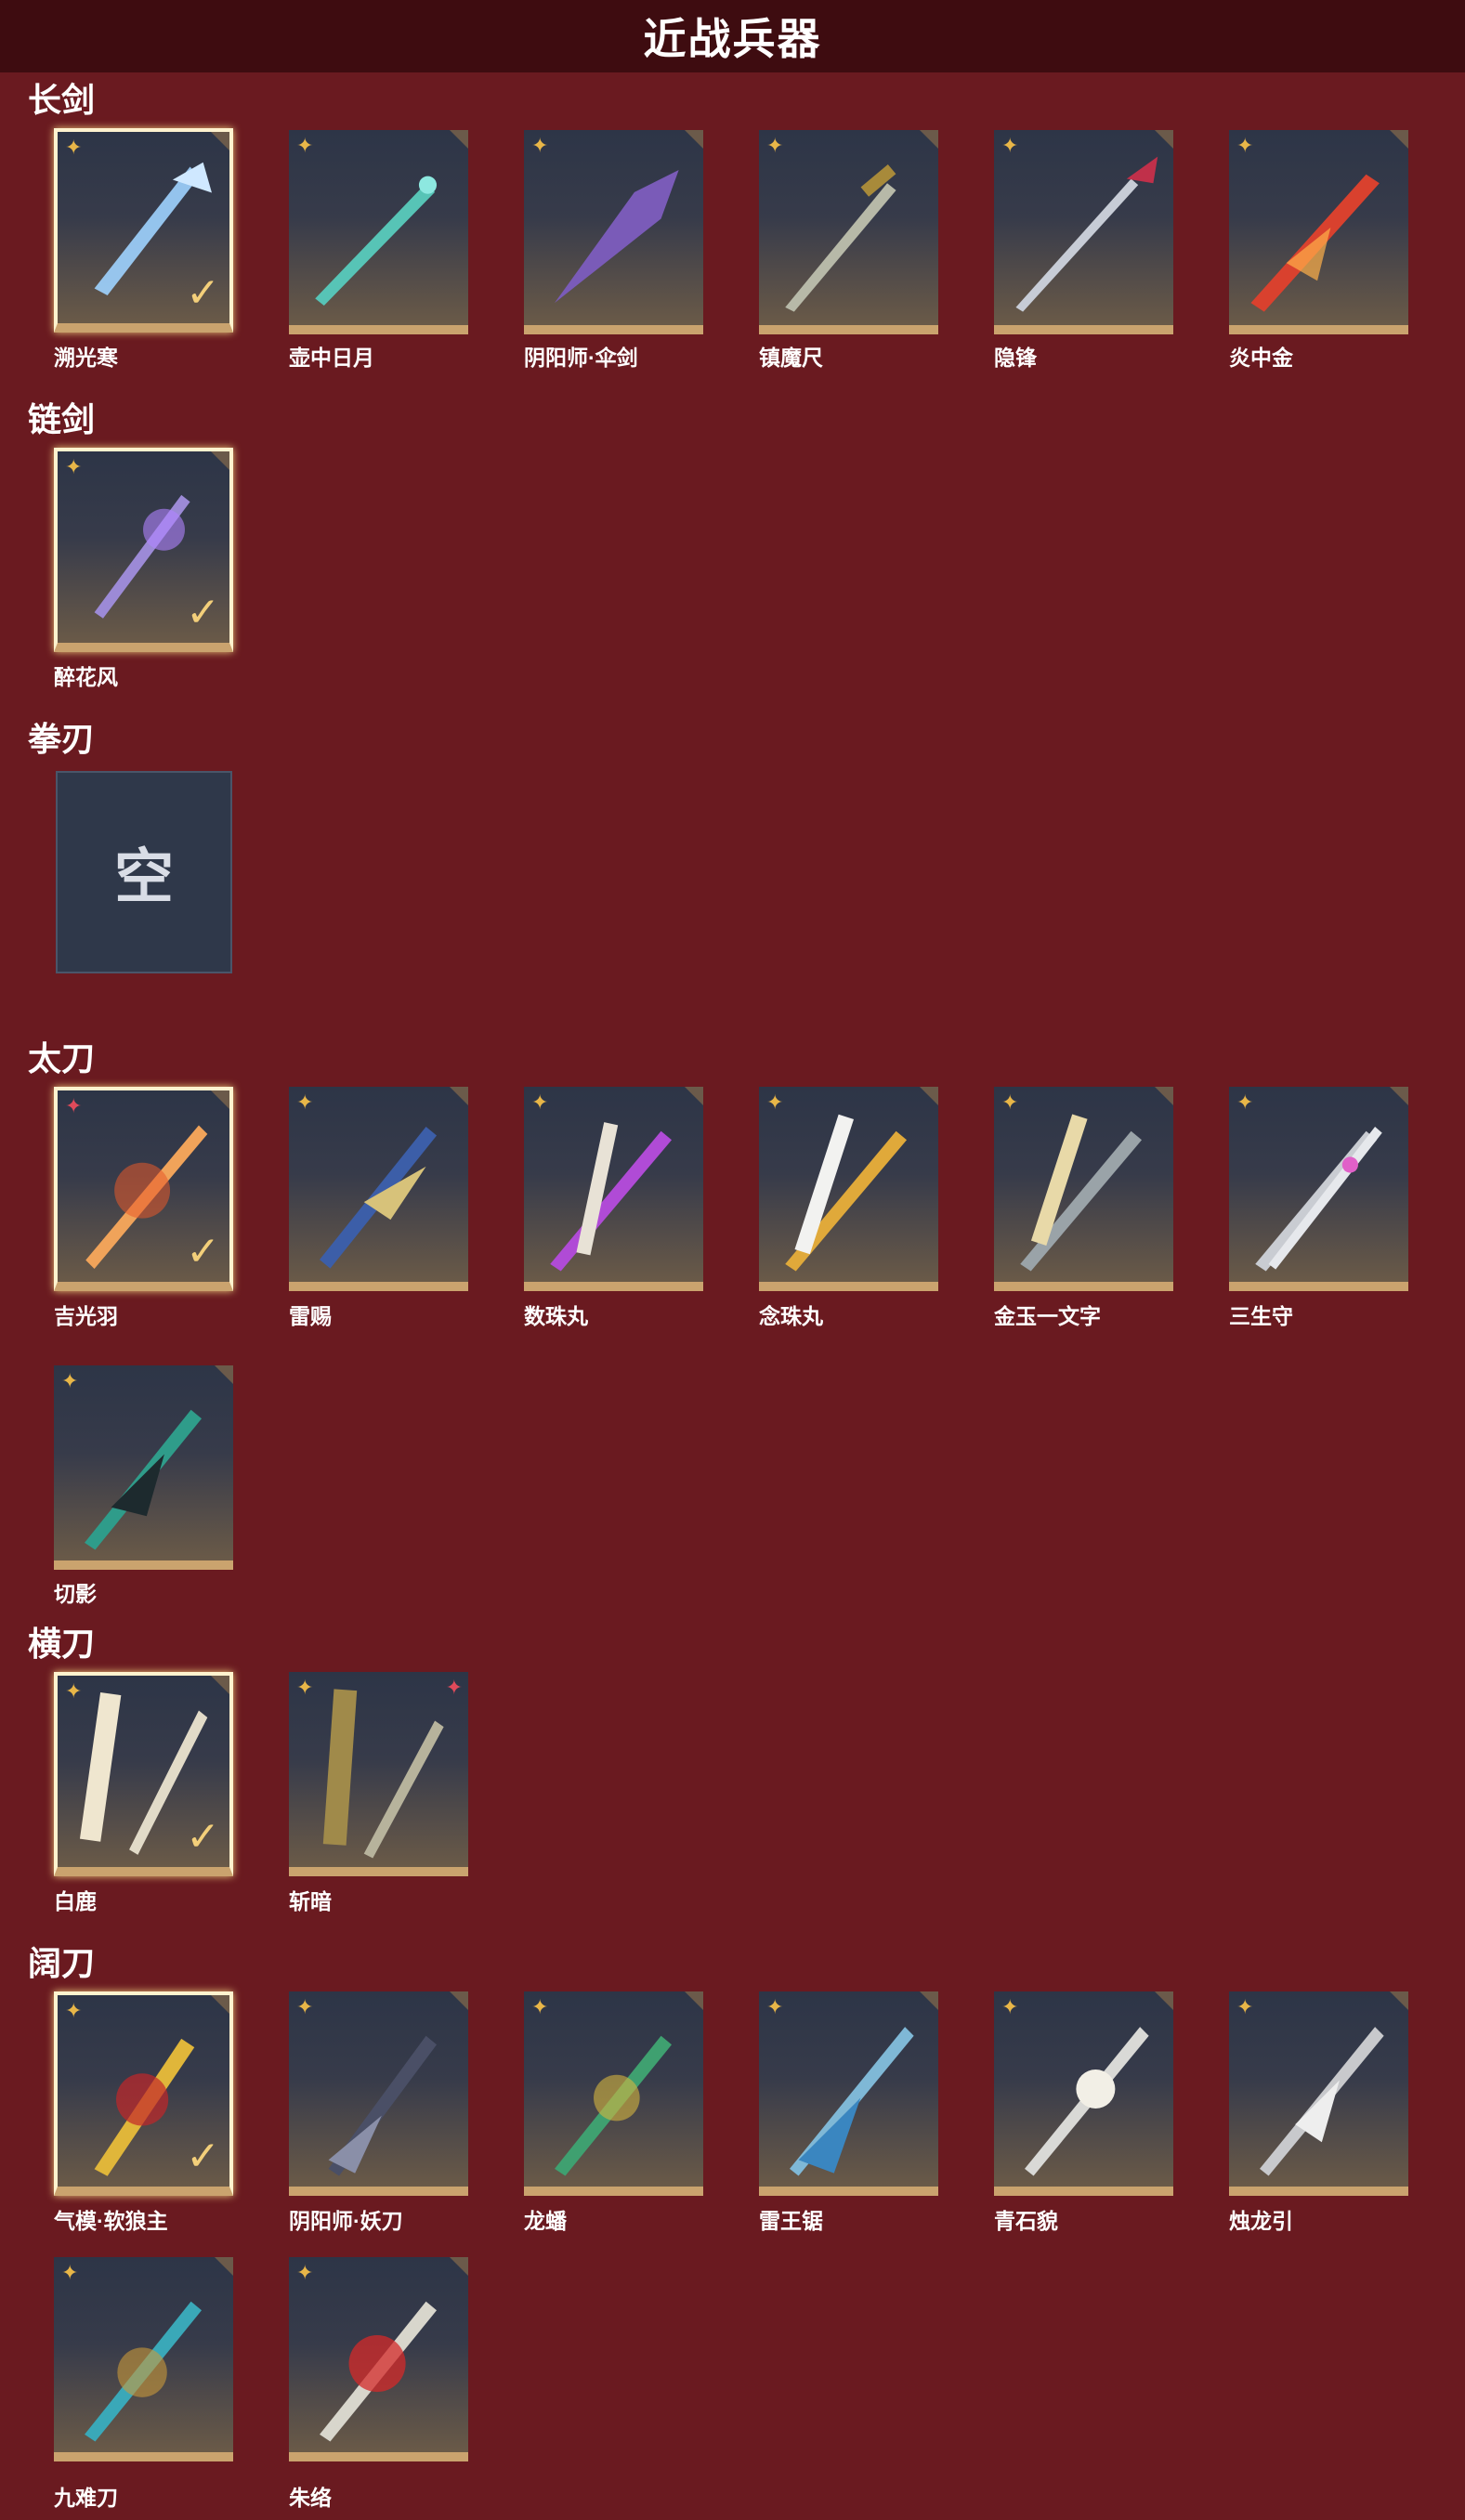 Image resolution: width=1465 pixels, height=2520 pixels. What do you see at coordinates (310, 1316) in the screenshot?
I see `weapon-name: 雷赐` at bounding box center [310, 1316].